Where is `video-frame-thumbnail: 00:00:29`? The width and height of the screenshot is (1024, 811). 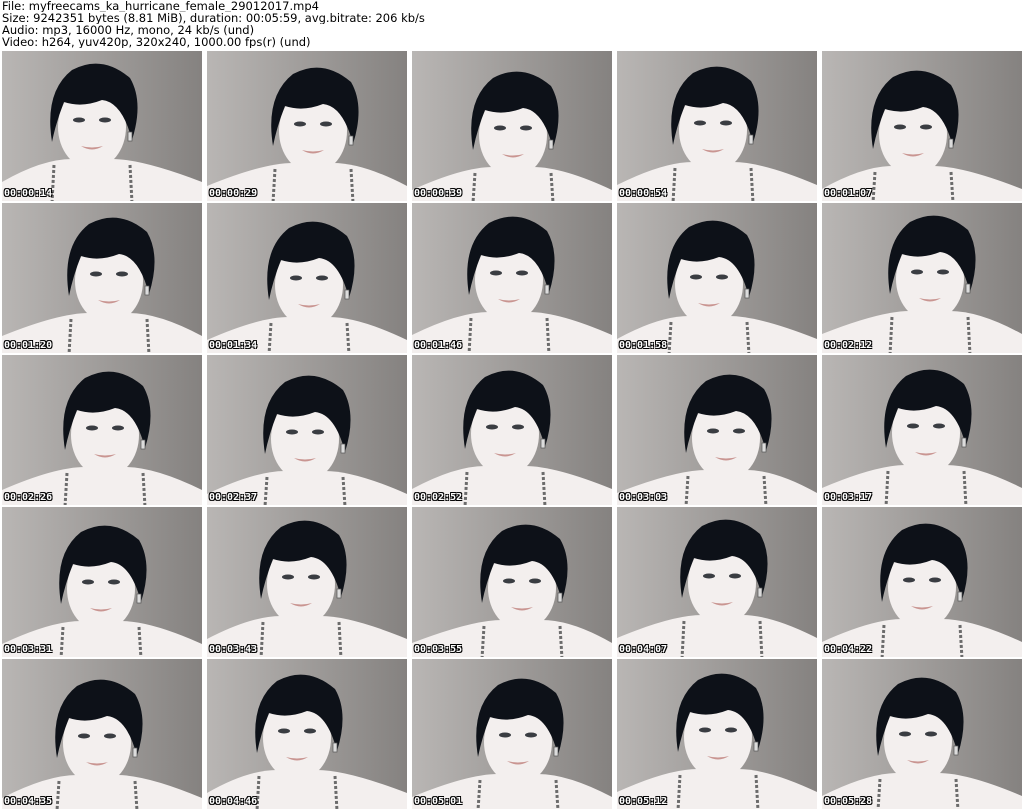 video-frame-thumbnail: 00:00:29 is located at coordinates (307, 126).